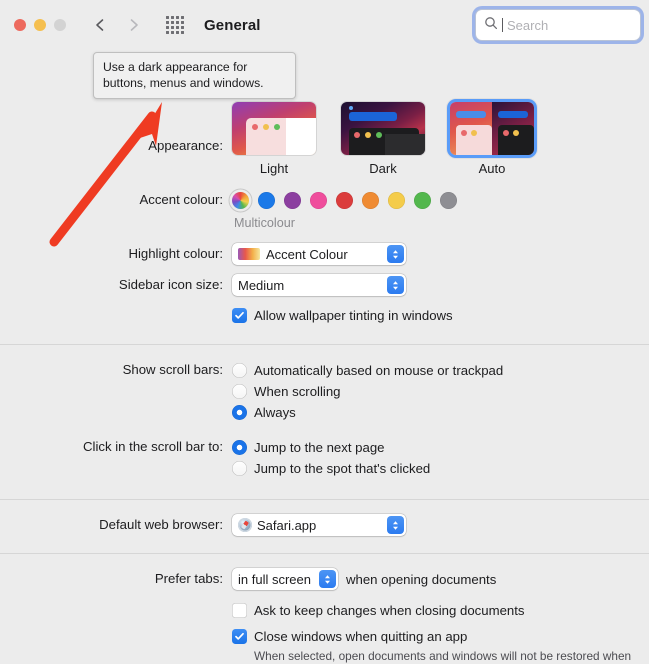  I want to click on text-cursor, so click(502, 25).